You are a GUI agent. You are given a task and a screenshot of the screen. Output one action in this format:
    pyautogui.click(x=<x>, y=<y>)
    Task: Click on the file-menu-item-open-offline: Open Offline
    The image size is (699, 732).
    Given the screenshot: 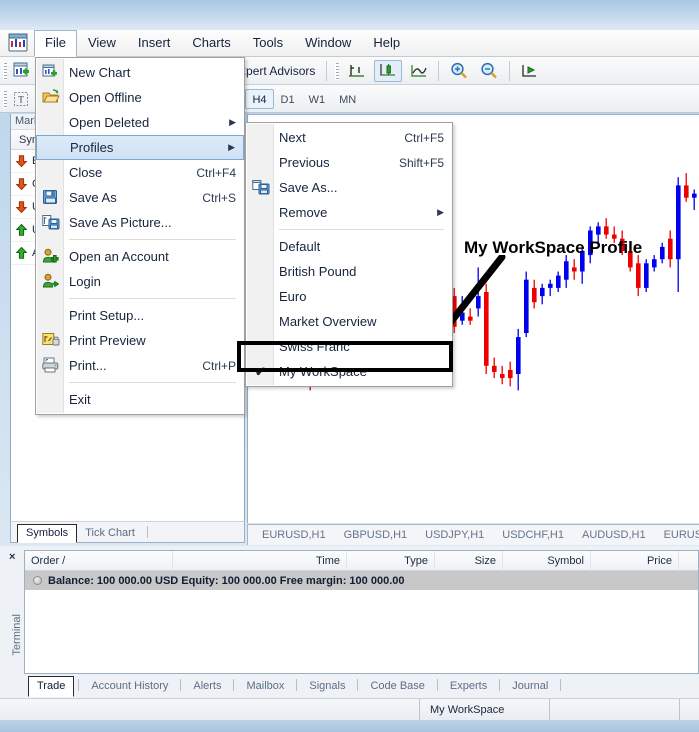 What is the action you would take?
    pyautogui.click(x=140, y=97)
    